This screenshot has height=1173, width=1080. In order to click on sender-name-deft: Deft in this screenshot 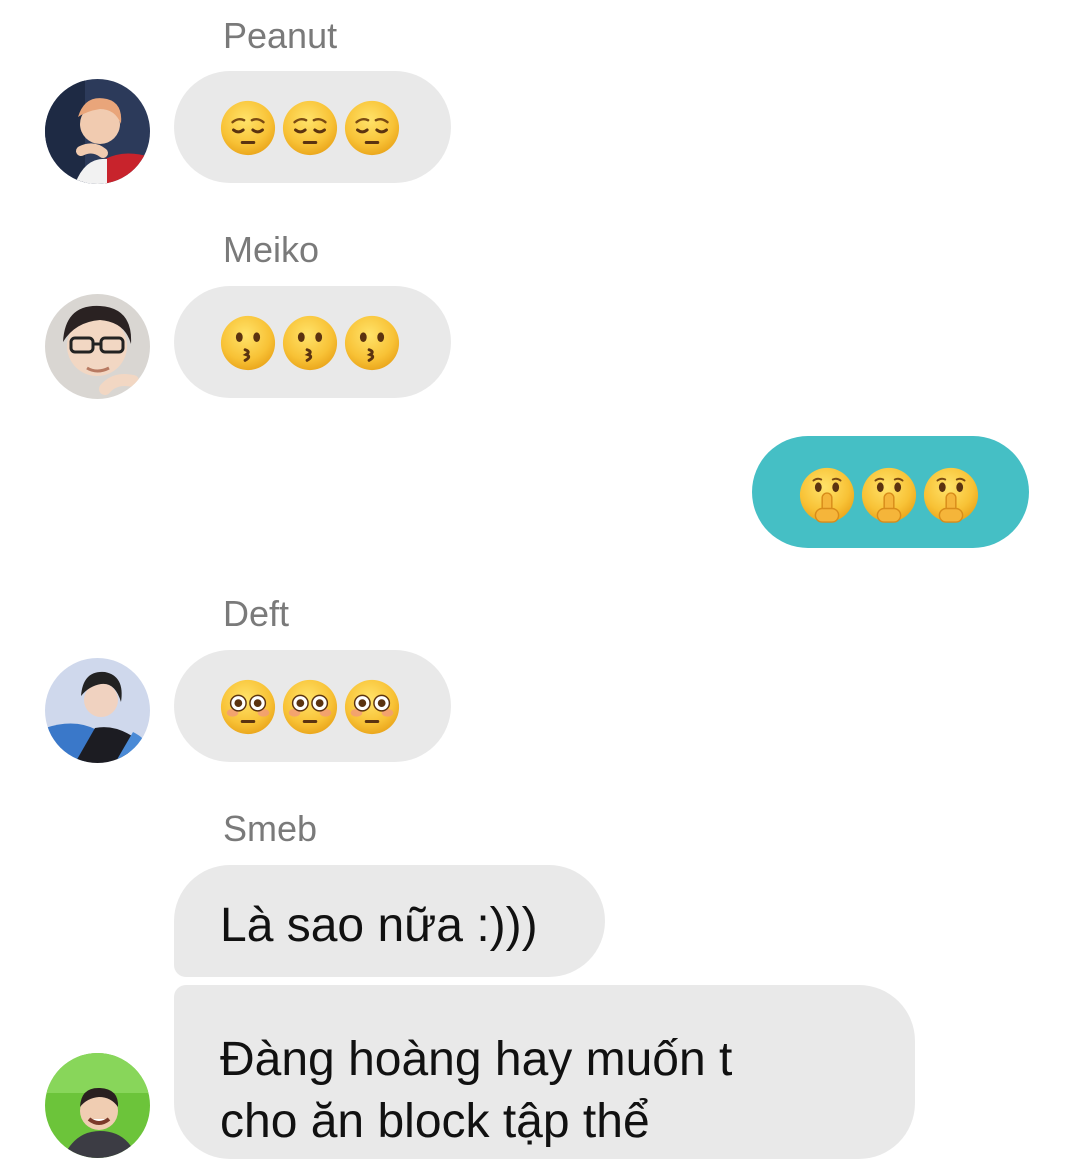, I will do `click(256, 613)`.